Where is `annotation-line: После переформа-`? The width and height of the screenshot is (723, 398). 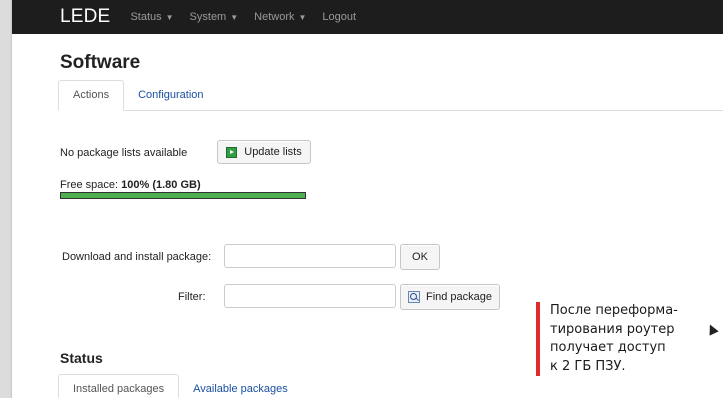
annotation-line: После переформа- is located at coordinates (614, 310).